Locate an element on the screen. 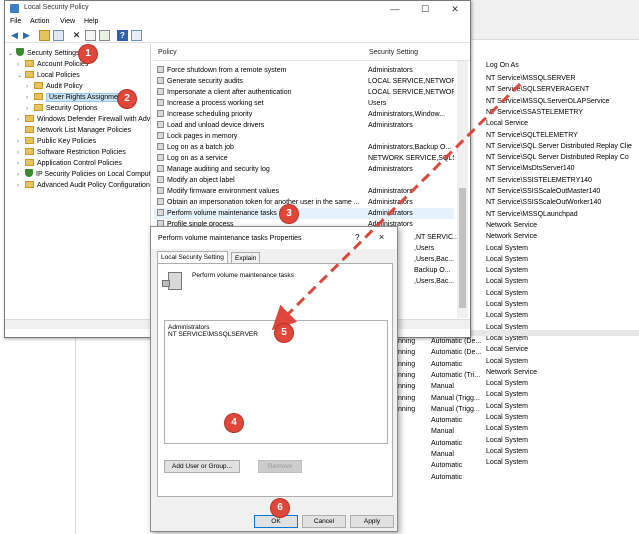 This screenshot has width=639, height=534. scrollbar-thumb is located at coordinates (462, 248).